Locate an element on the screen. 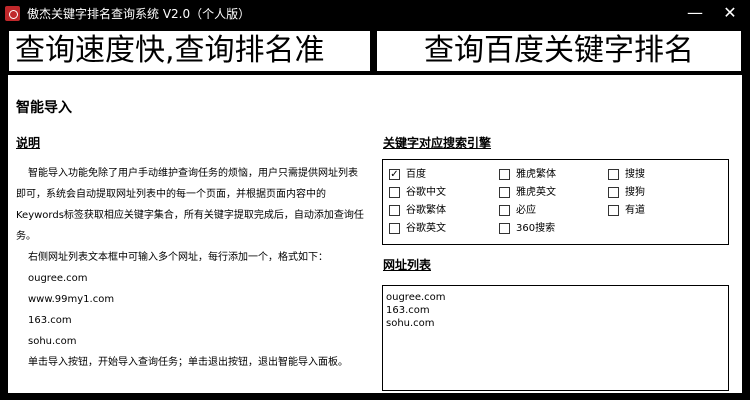 This screenshot has width=750, height=400. description-line: 智能导入功能免除了用户手动维护查询任务的烦恼，用户只需提供网址列表 is located at coordinates (193, 173).